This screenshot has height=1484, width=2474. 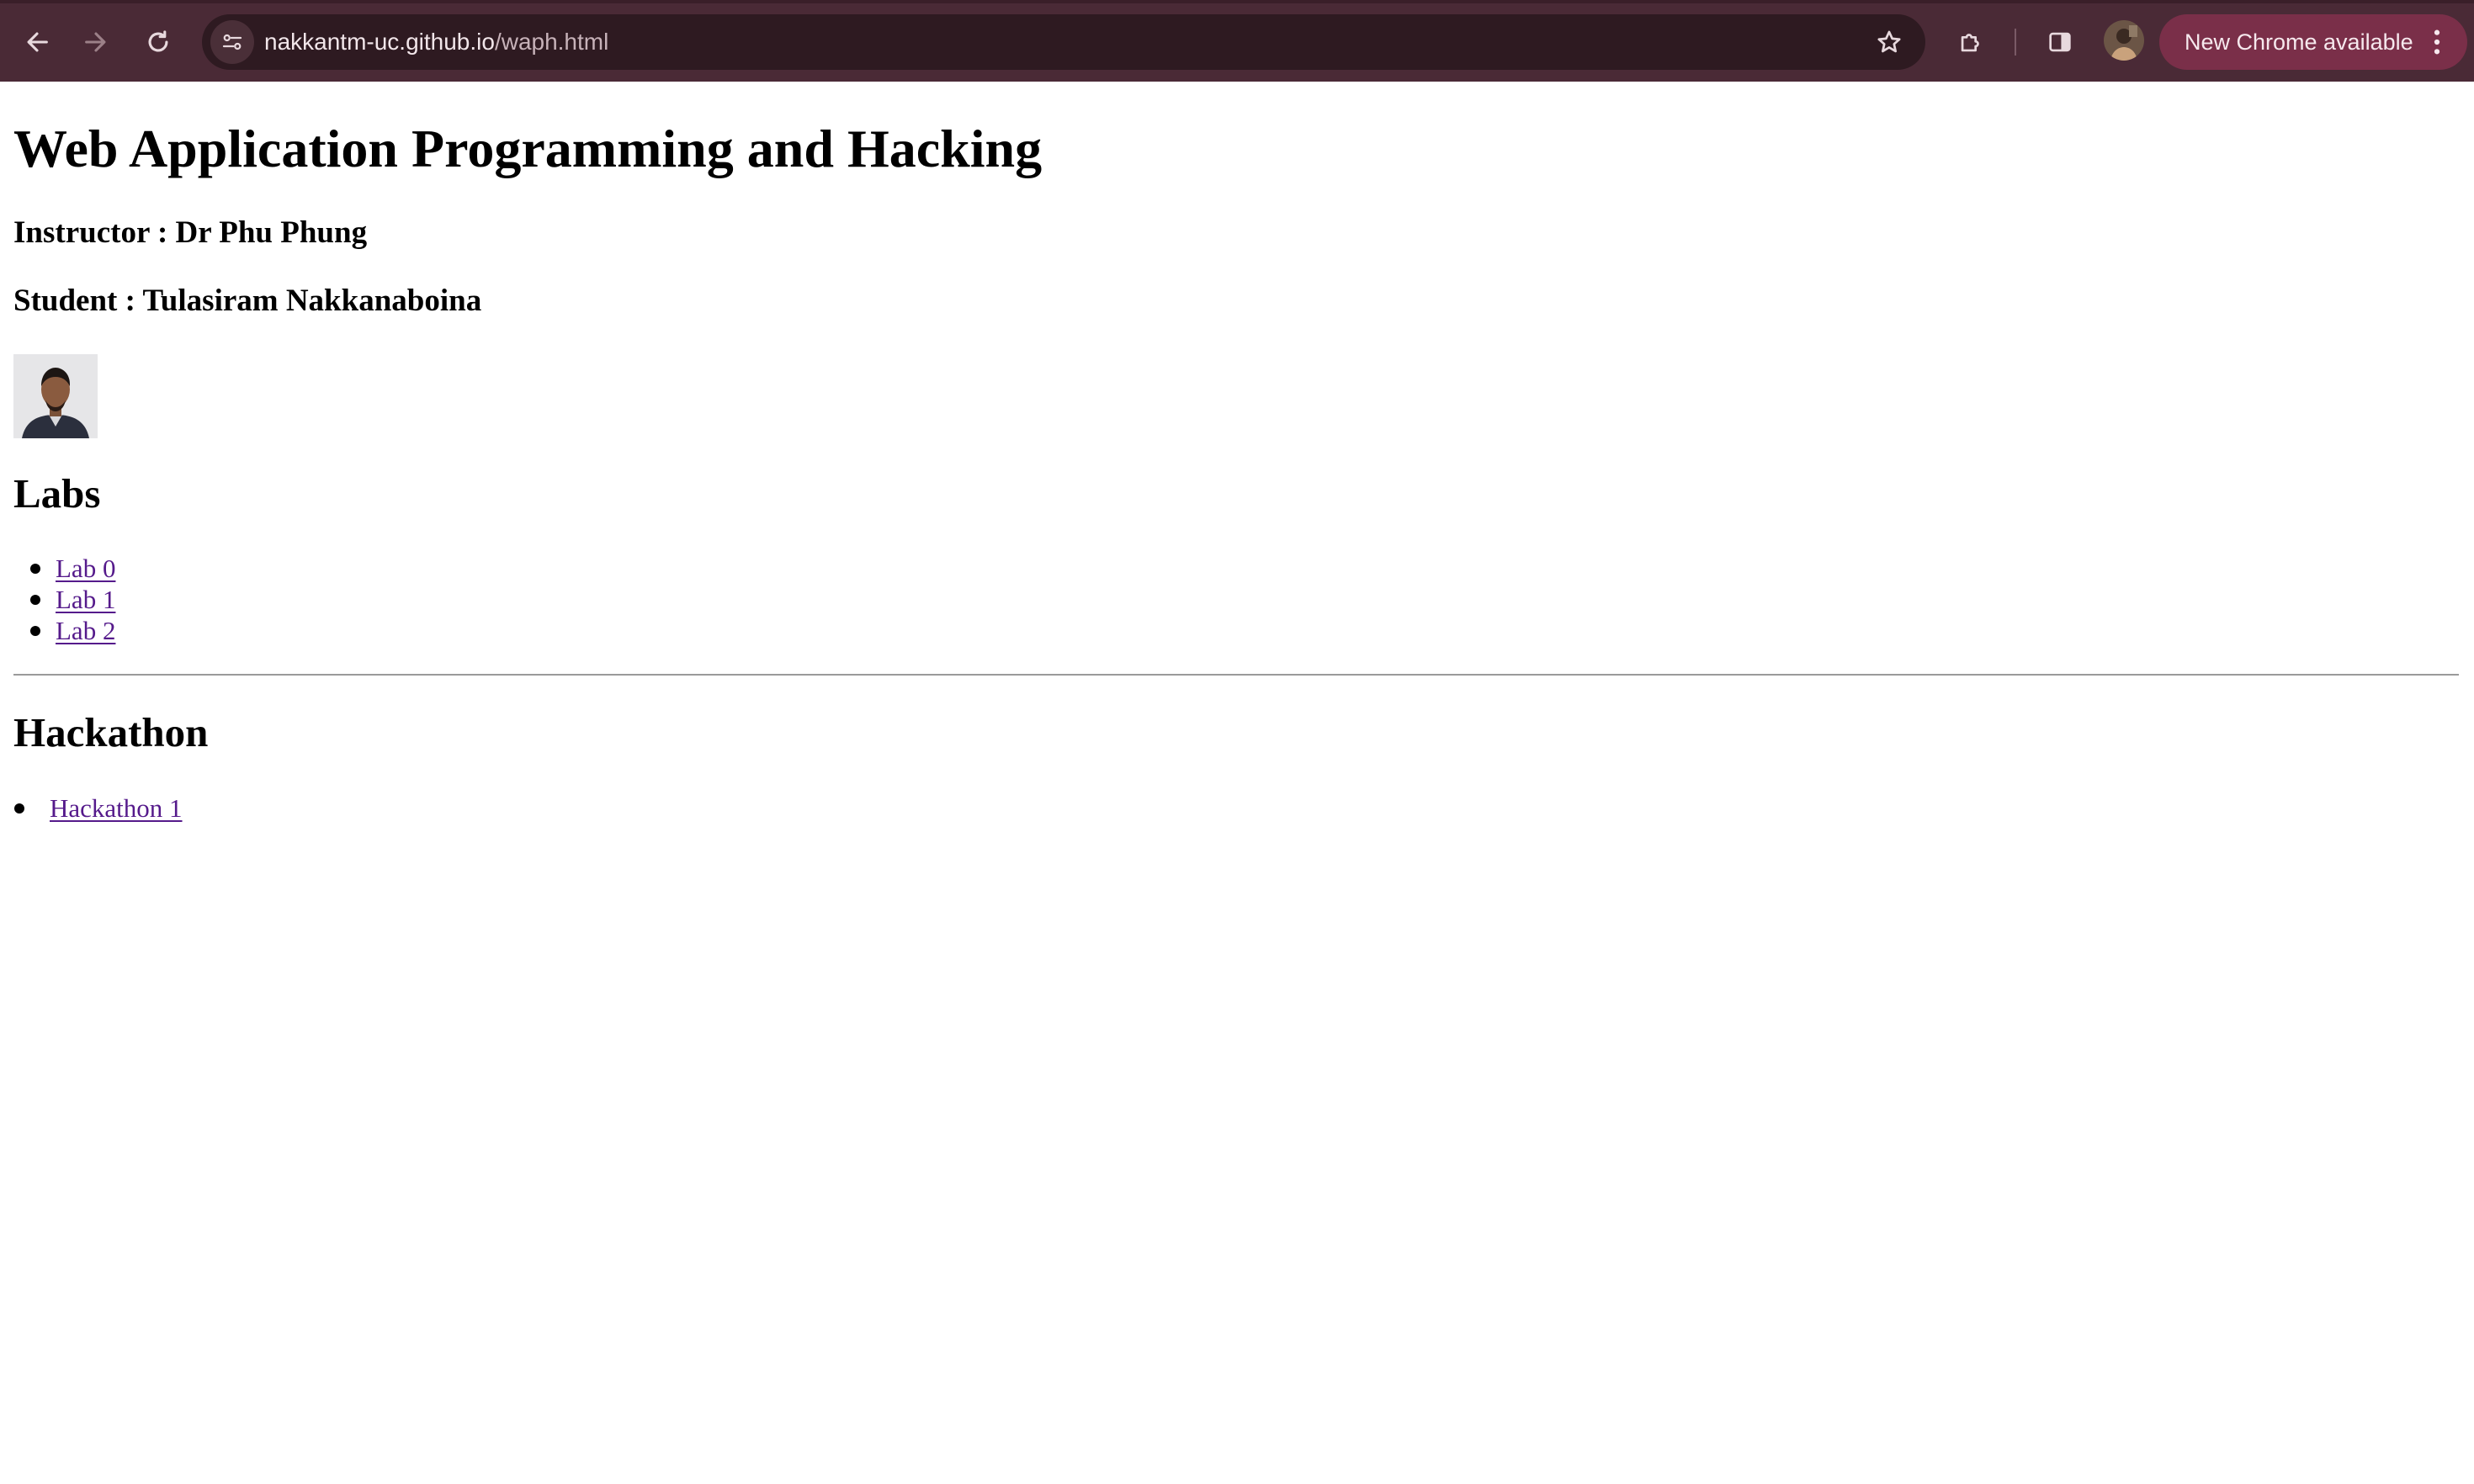 I want to click on page-title: Web Application Programming and Hacking, so click(x=528, y=148).